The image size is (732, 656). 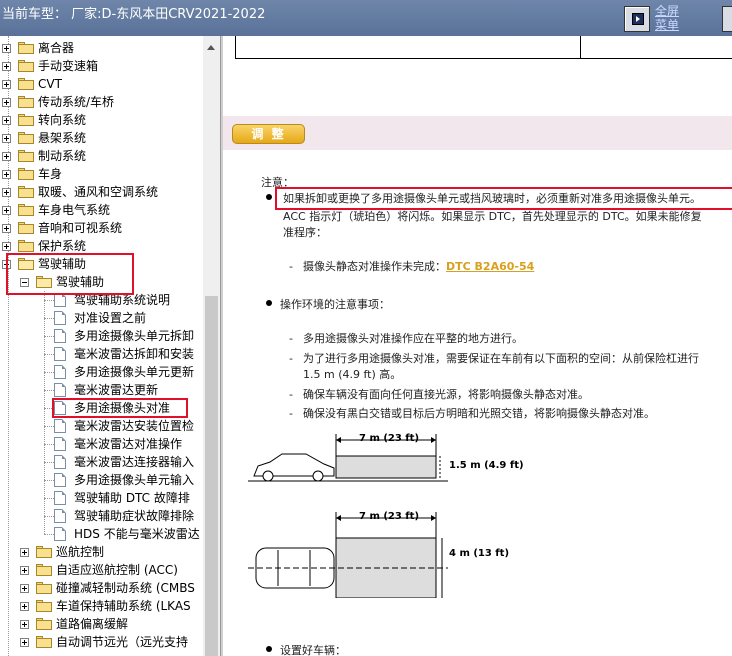 I want to click on tree-folder-item: 自适应巡航控制 (ACC), so click(x=105, y=570).